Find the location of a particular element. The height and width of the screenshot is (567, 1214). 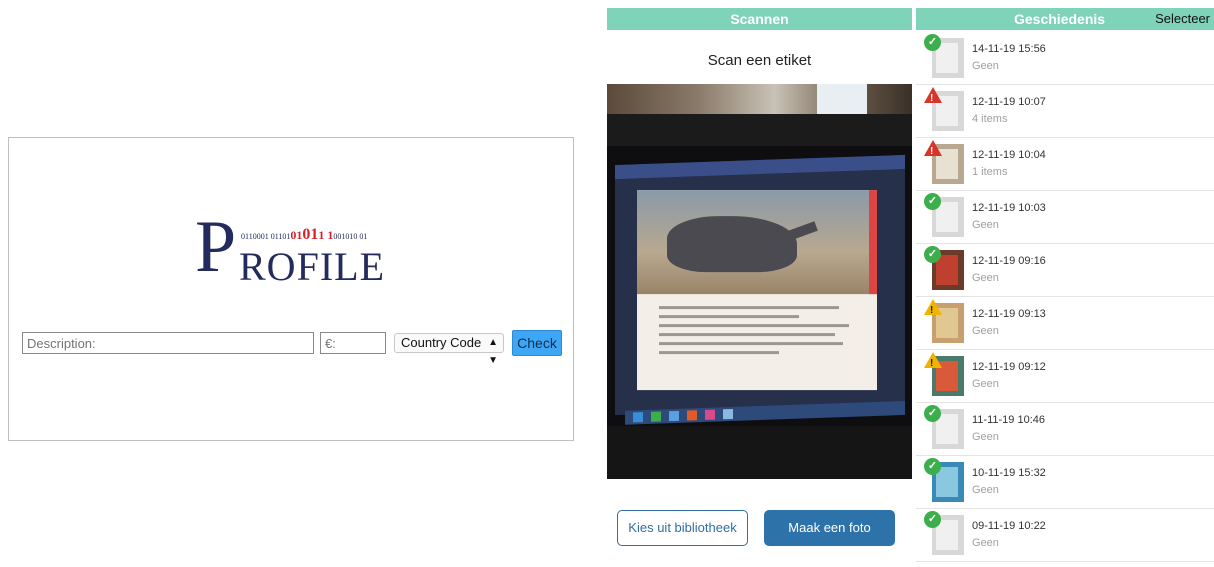

history-row: ! 12-11-19 09:12 Geen is located at coordinates (1065, 376).